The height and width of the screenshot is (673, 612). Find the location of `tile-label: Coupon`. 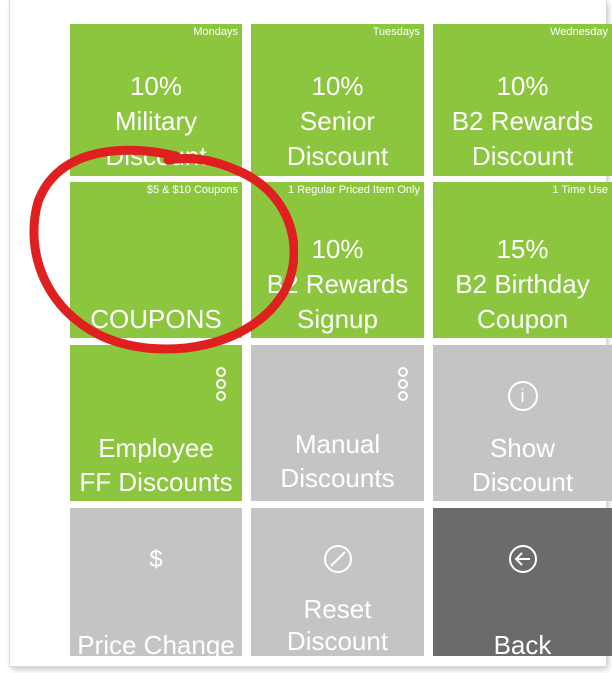

tile-label: Coupon is located at coordinates (522, 319).